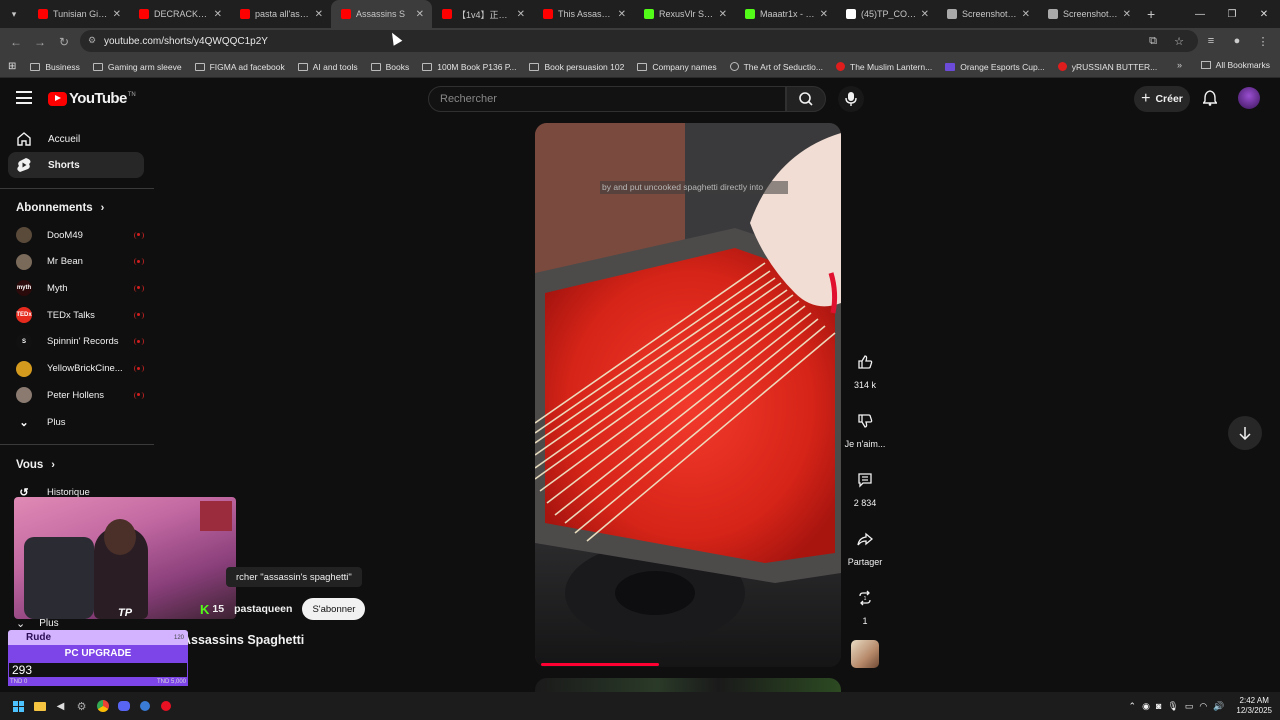  What do you see at coordinates (35, 465) in the screenshot?
I see `you-header: Vous ›` at bounding box center [35, 465].